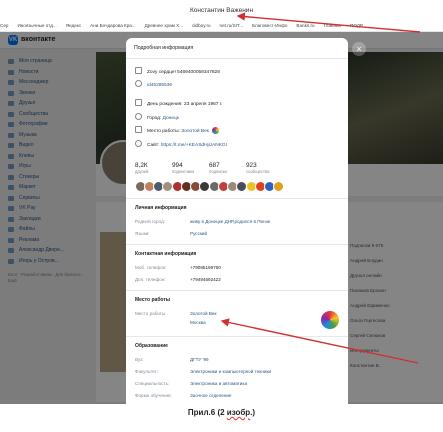 This screenshot has height=432, width=443. Describe the element at coordinates (207, 412) in the screenshot. I see `caption-prefix: Прил.6 (2` at that location.